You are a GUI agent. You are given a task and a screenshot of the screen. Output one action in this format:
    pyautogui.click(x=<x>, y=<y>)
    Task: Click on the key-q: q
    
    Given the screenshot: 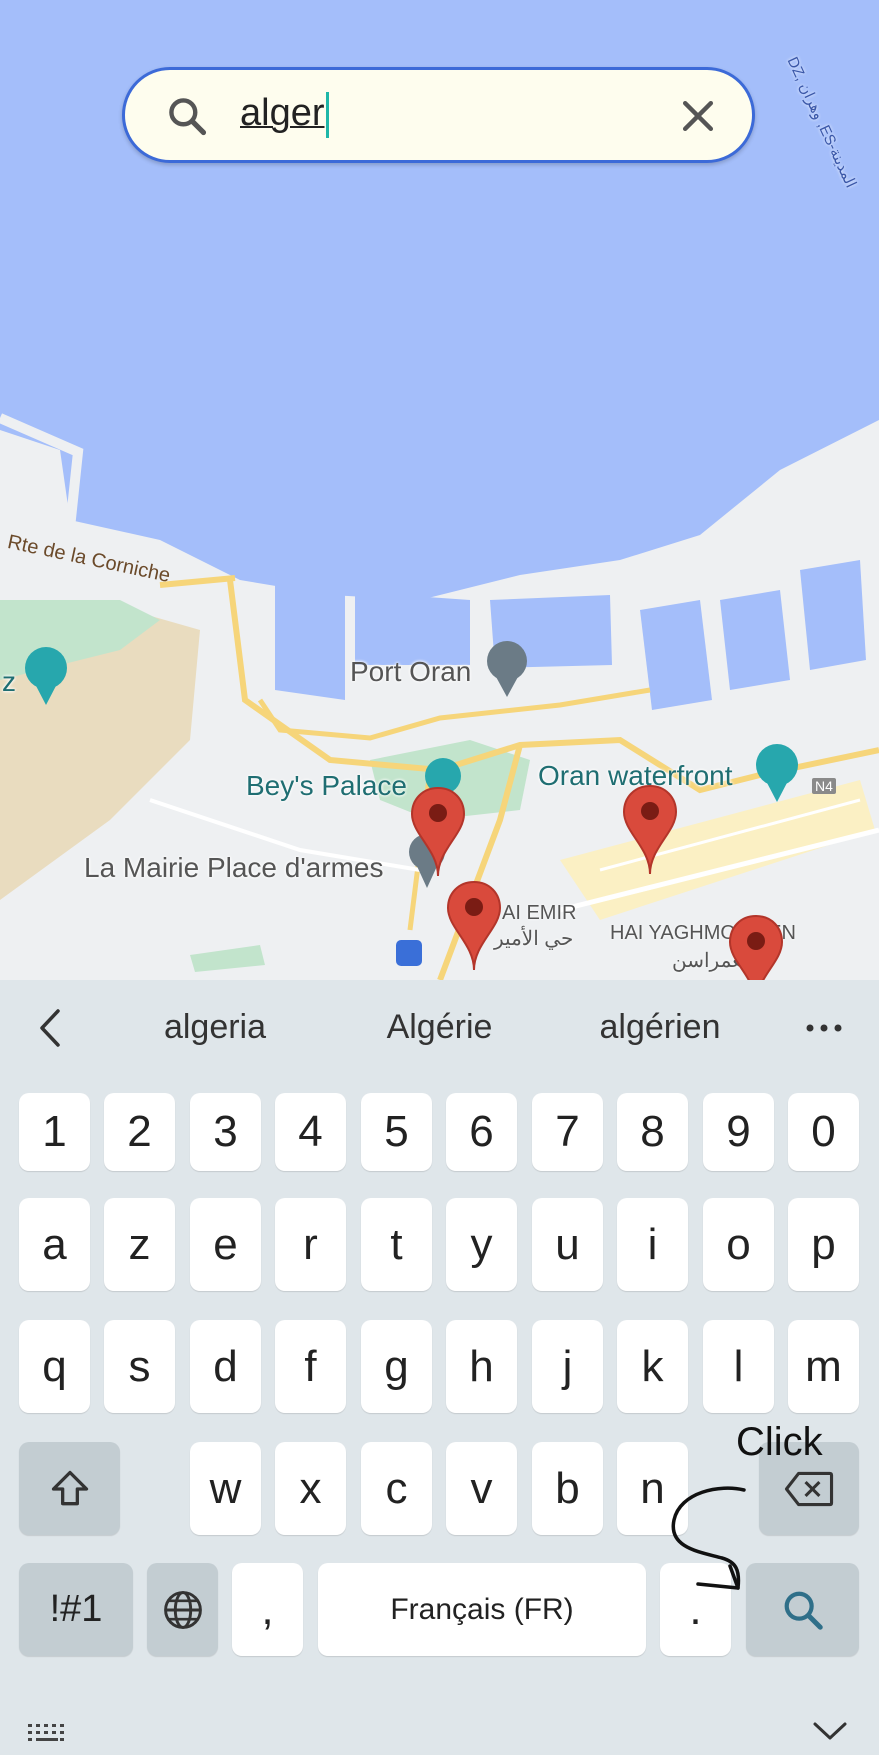 What is the action you would take?
    pyautogui.click(x=54, y=1366)
    